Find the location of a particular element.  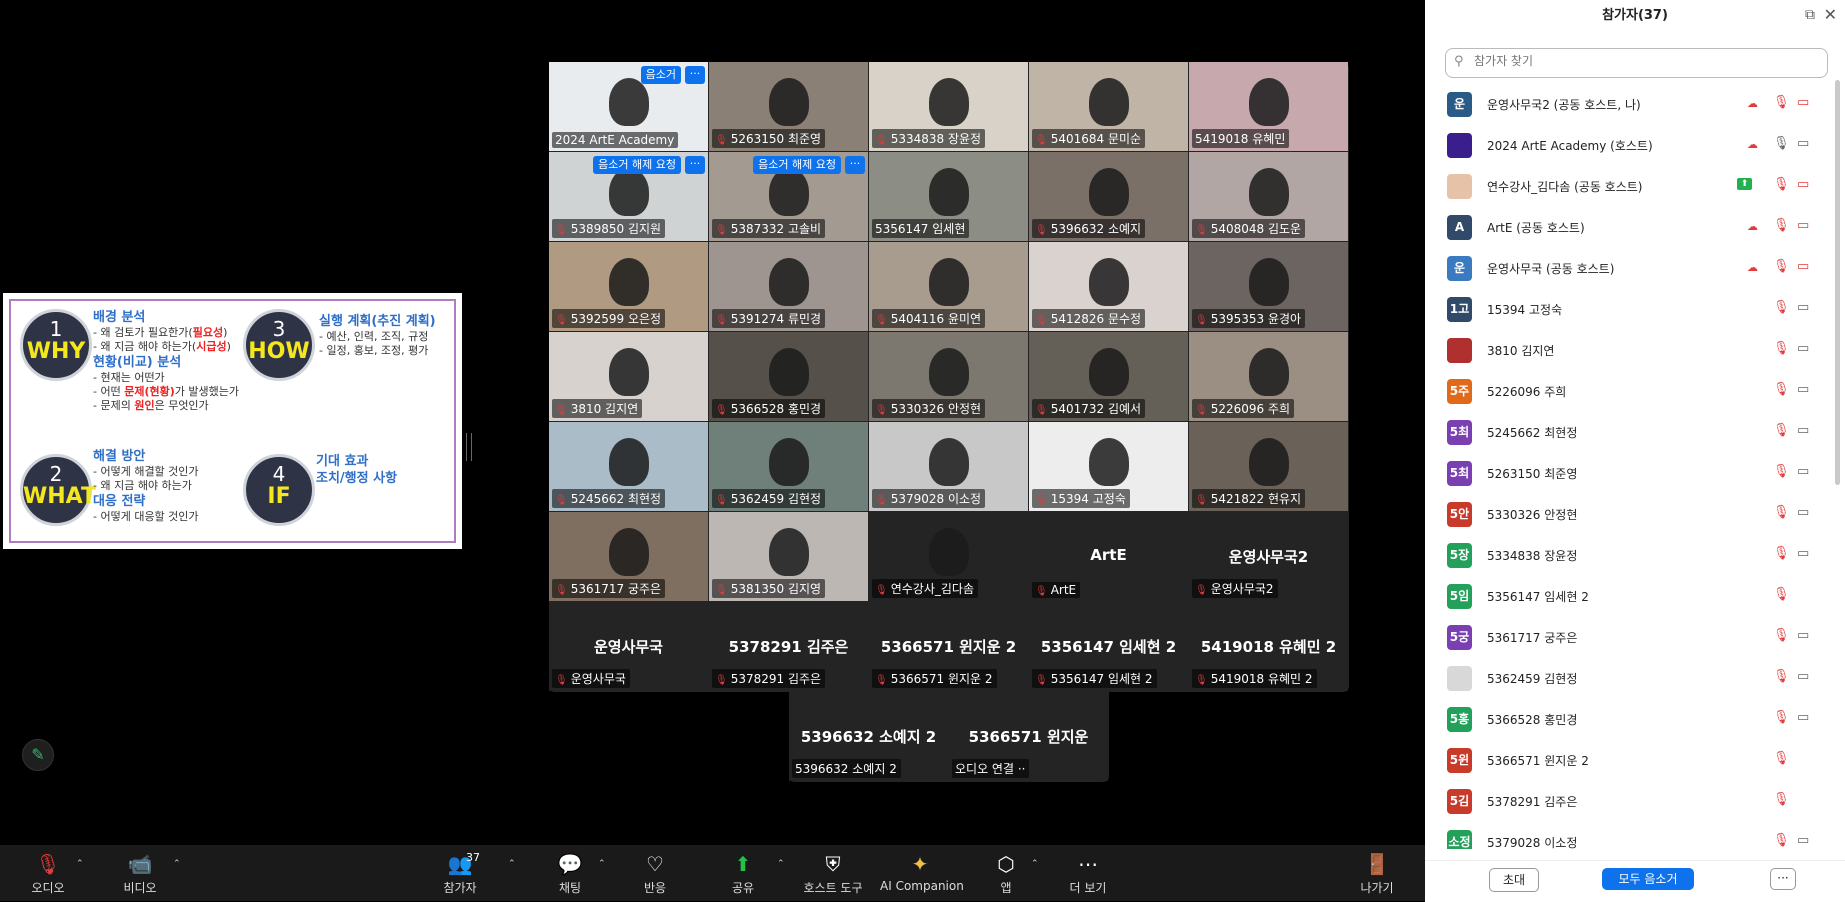

participant-list-scrollbar is located at coordinates (1837, 282).